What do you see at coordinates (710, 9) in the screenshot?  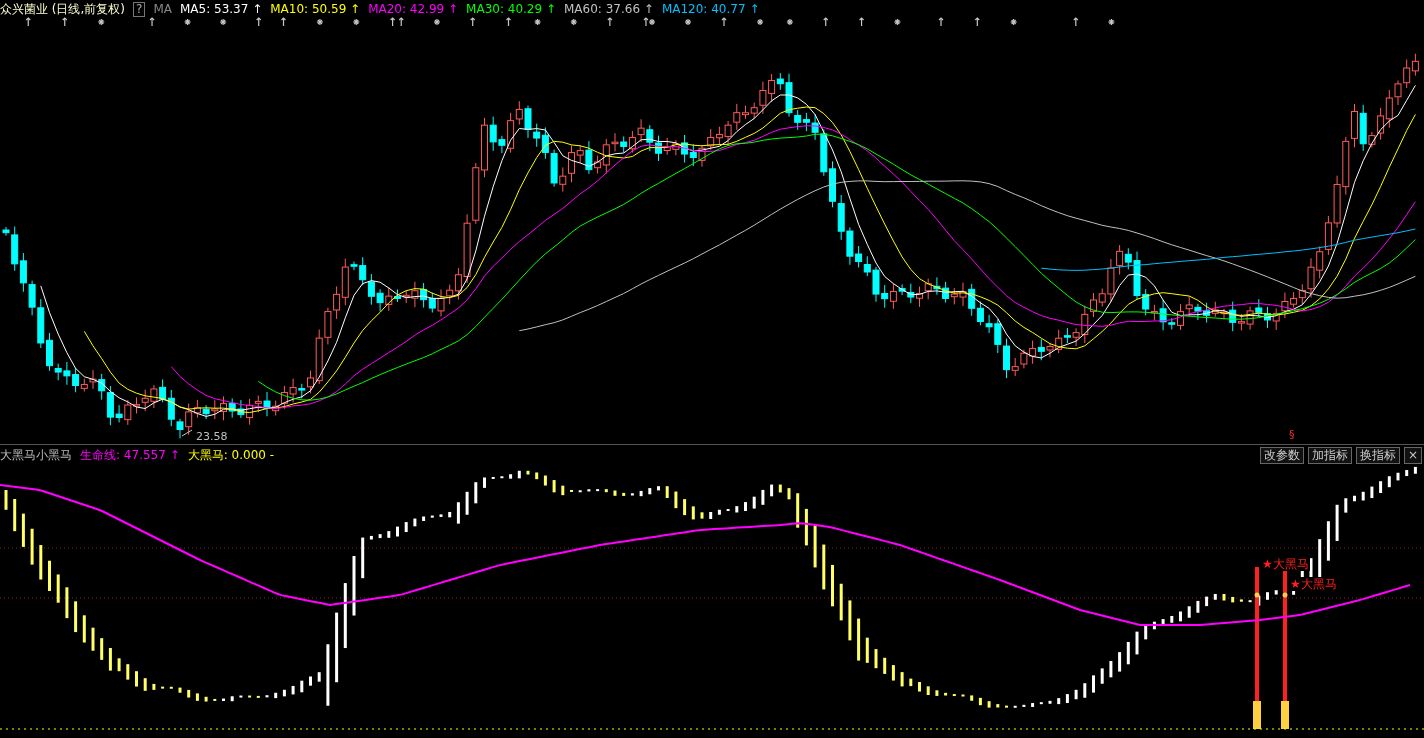 I see `ma-value: MA120: 40.77 ↑` at bounding box center [710, 9].